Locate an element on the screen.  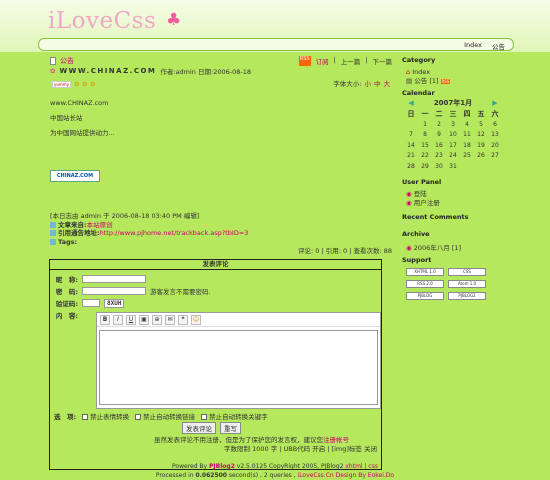
subscribe-link: 订阅 is located at coordinates (322, 61).